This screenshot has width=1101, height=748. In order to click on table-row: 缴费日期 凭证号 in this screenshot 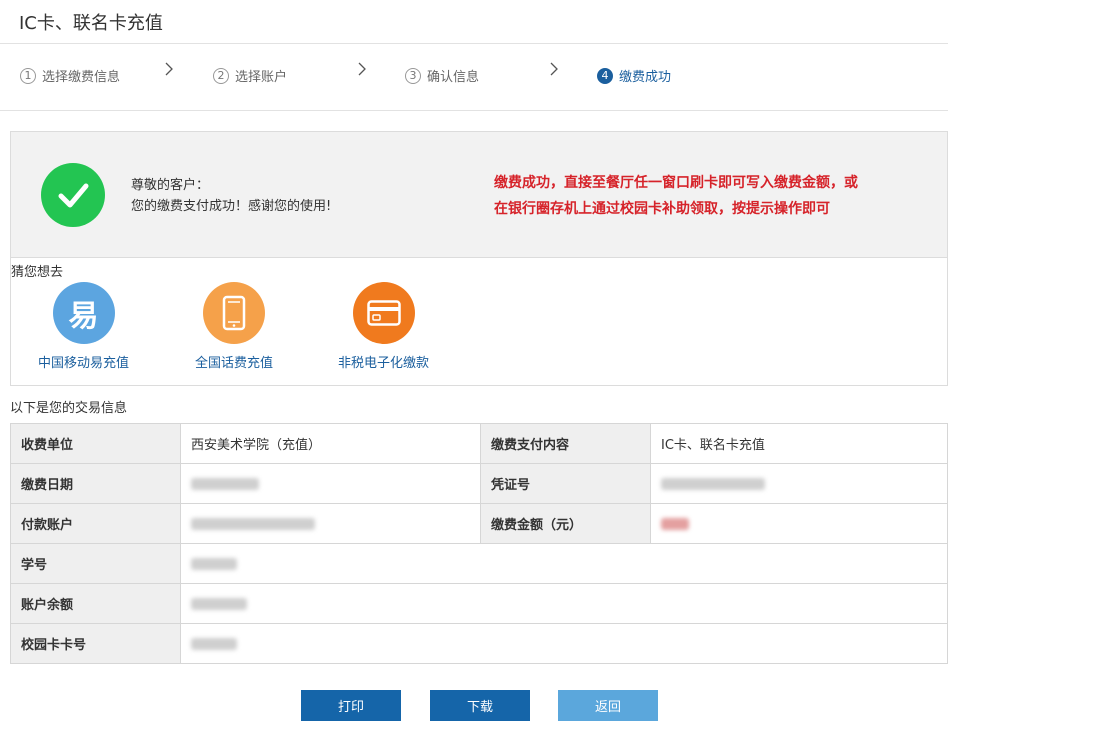, I will do `click(479, 483)`.